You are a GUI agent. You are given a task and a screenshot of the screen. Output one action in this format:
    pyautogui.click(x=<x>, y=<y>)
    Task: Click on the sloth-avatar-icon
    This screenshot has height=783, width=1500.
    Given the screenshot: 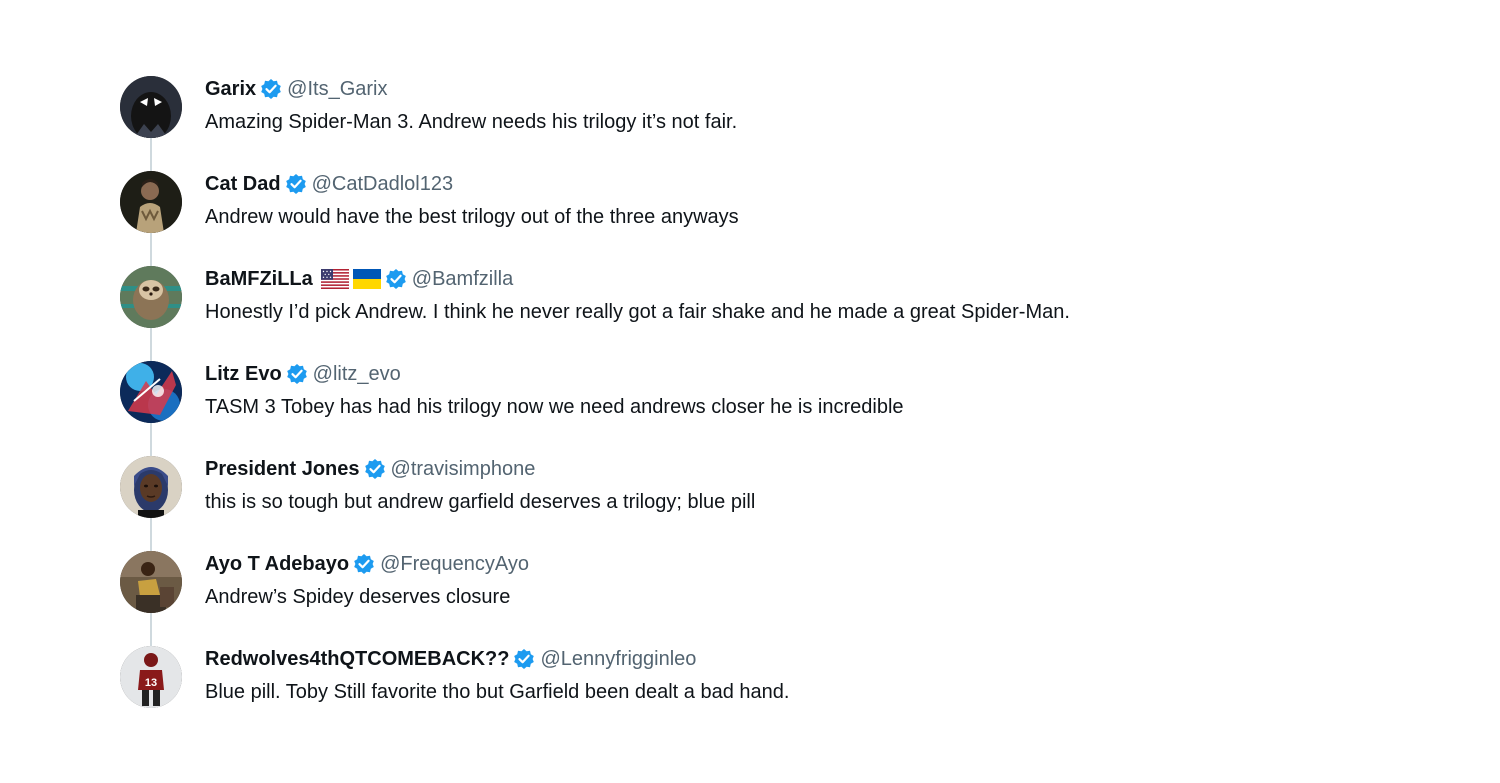 What is the action you would take?
    pyautogui.click(x=151, y=297)
    